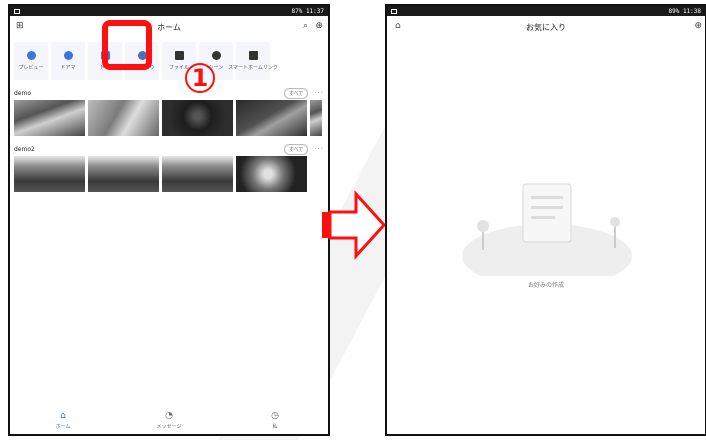  I want to click on highlight-box, so click(127, 45).